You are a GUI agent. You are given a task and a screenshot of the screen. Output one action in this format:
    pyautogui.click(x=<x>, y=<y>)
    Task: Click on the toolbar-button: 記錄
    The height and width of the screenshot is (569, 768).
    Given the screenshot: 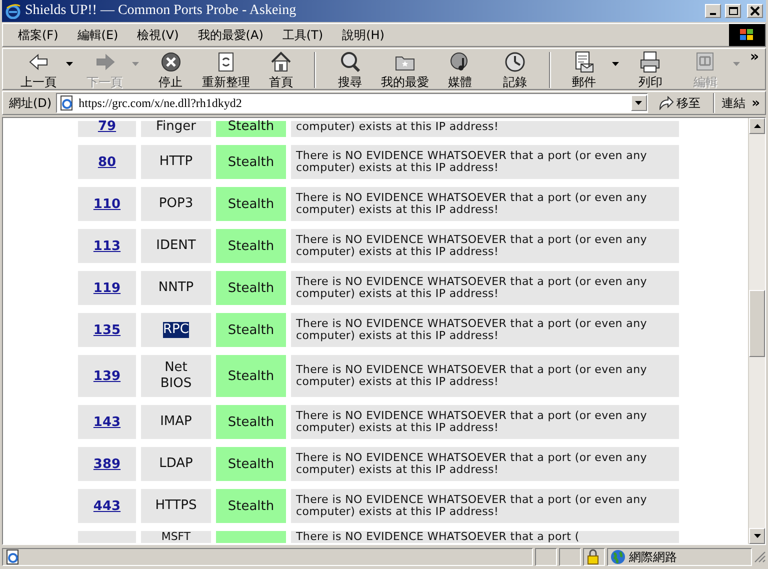 What is the action you would take?
    pyautogui.click(x=515, y=69)
    